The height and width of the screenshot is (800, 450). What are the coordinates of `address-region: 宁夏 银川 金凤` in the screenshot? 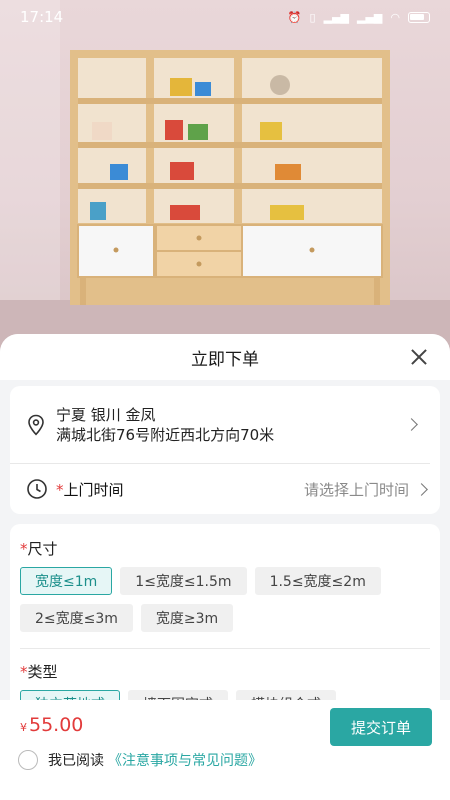 It's located at (106, 414).